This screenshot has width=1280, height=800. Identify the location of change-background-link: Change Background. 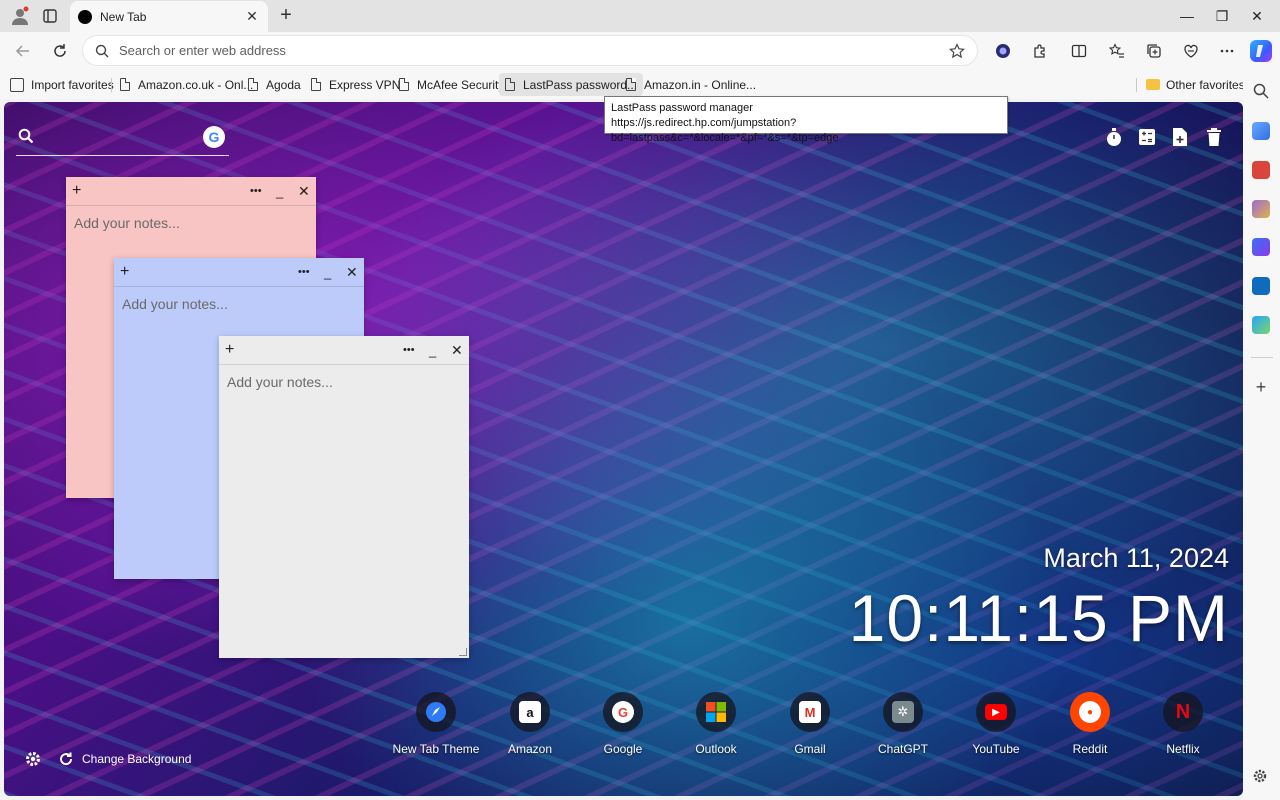
(136, 759).